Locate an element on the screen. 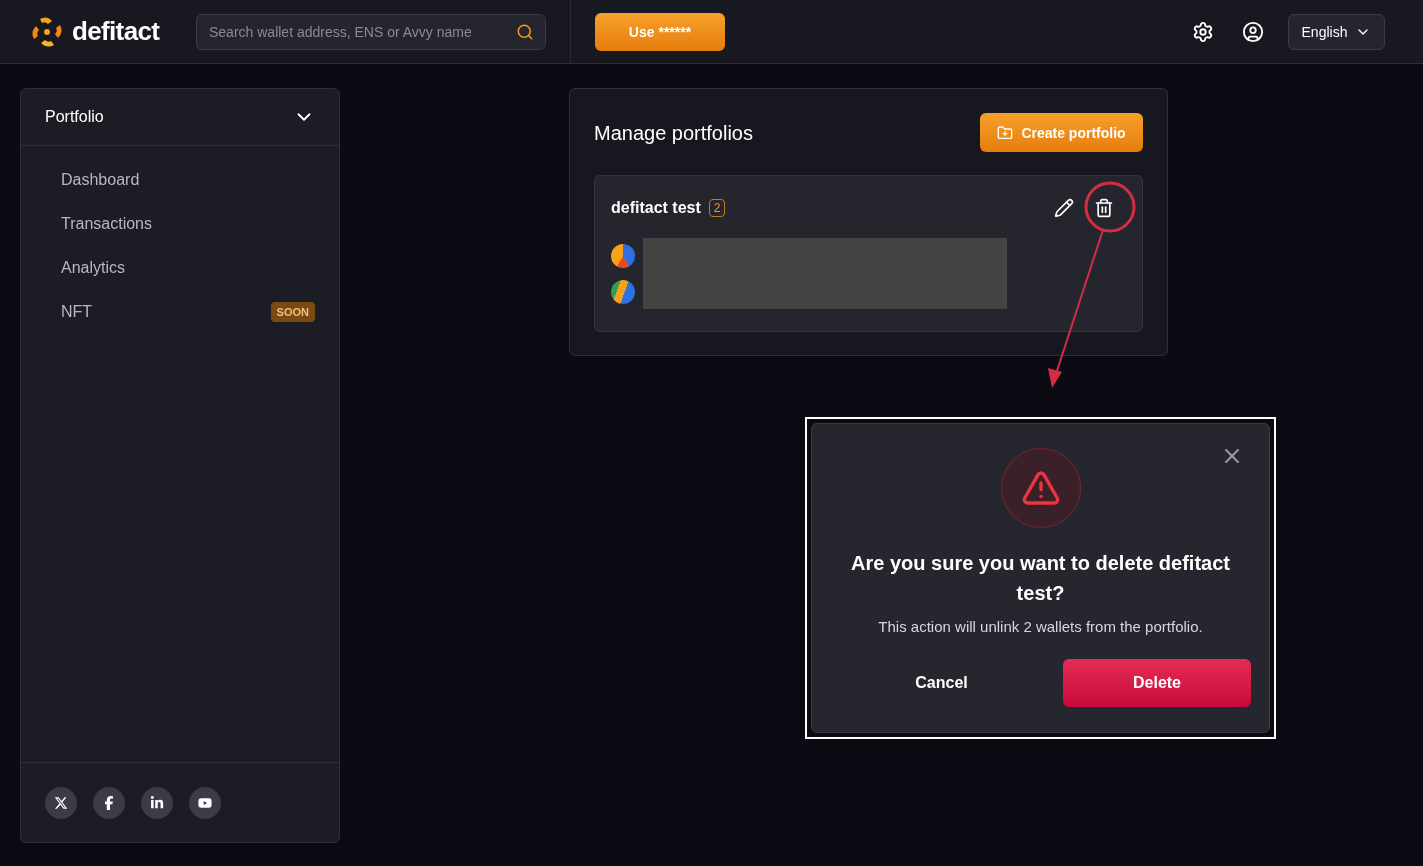 The width and height of the screenshot is (1423, 866). cancel-button: Cancel is located at coordinates (941, 682).